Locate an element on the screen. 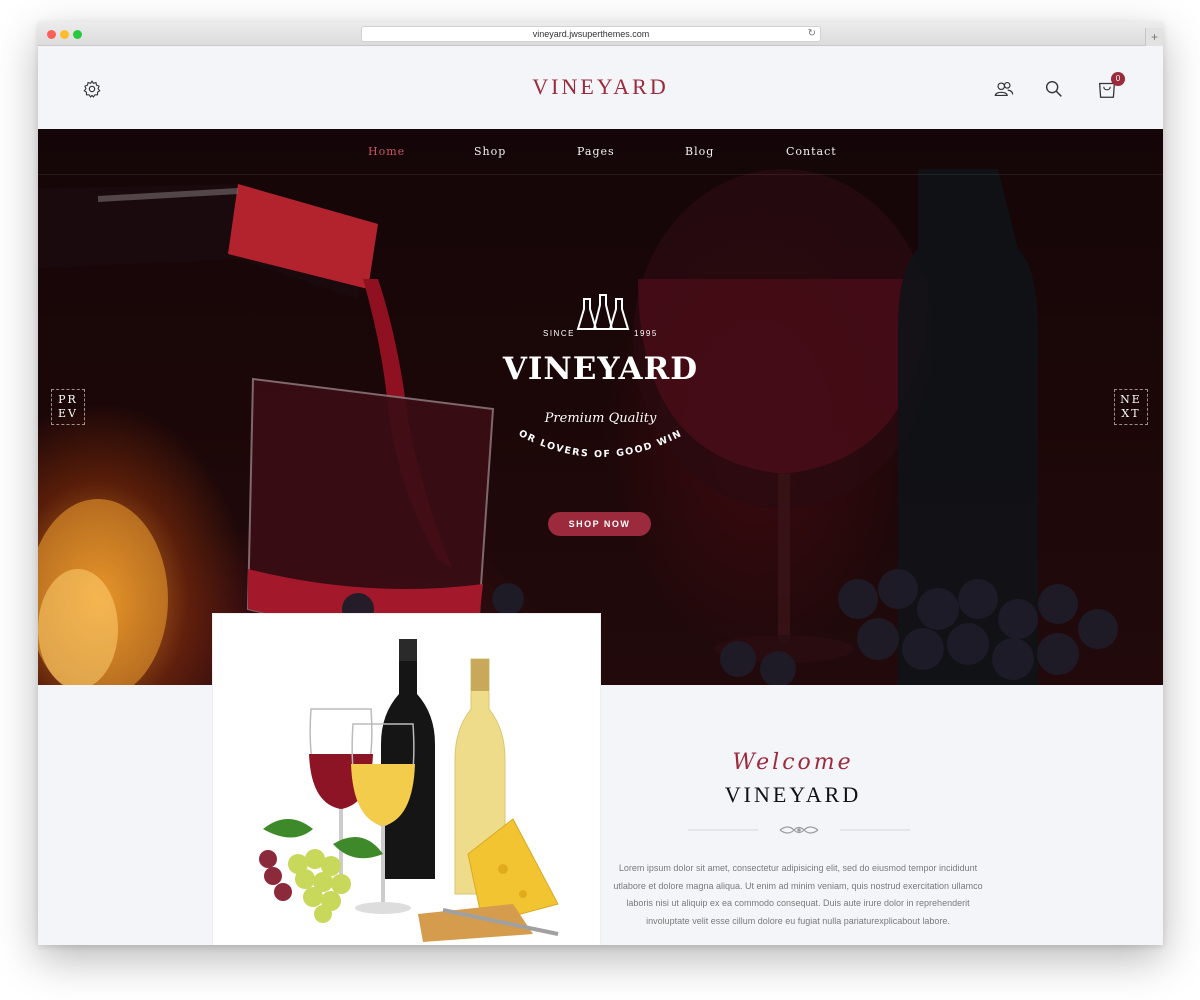 This screenshot has width=1200, height=1000. wine-photo is located at coordinates (406, 779).